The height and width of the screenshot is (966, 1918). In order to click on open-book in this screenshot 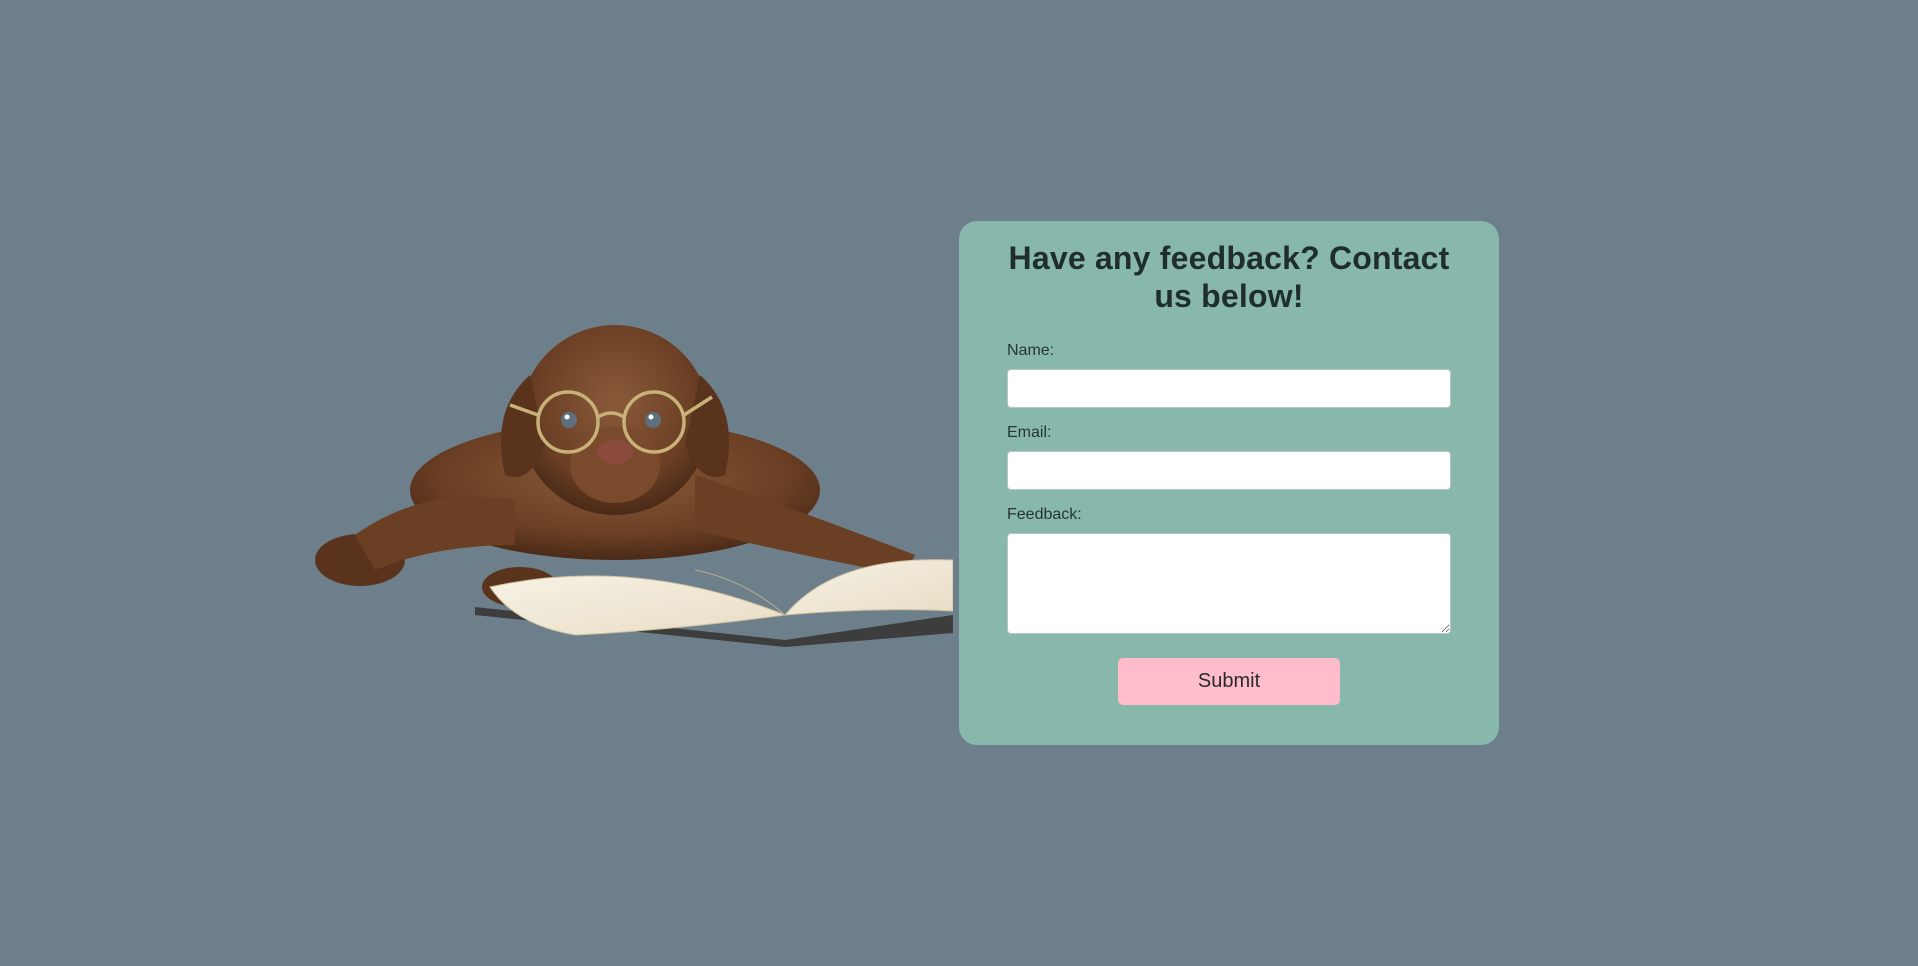, I will do `click(714, 603)`.